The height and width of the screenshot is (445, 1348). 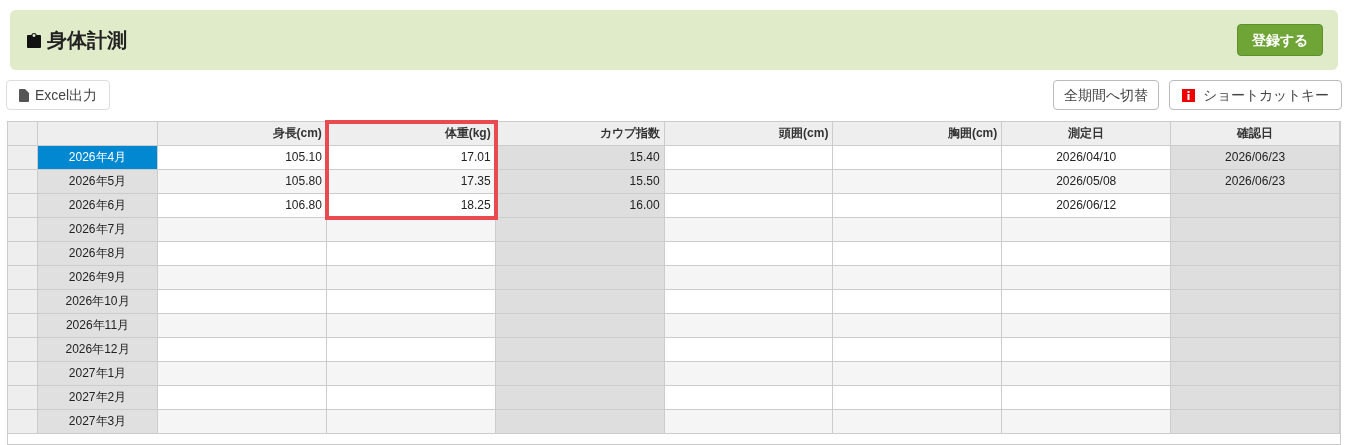 I want to click on month-cell: 2026年5月, so click(x=98, y=182).